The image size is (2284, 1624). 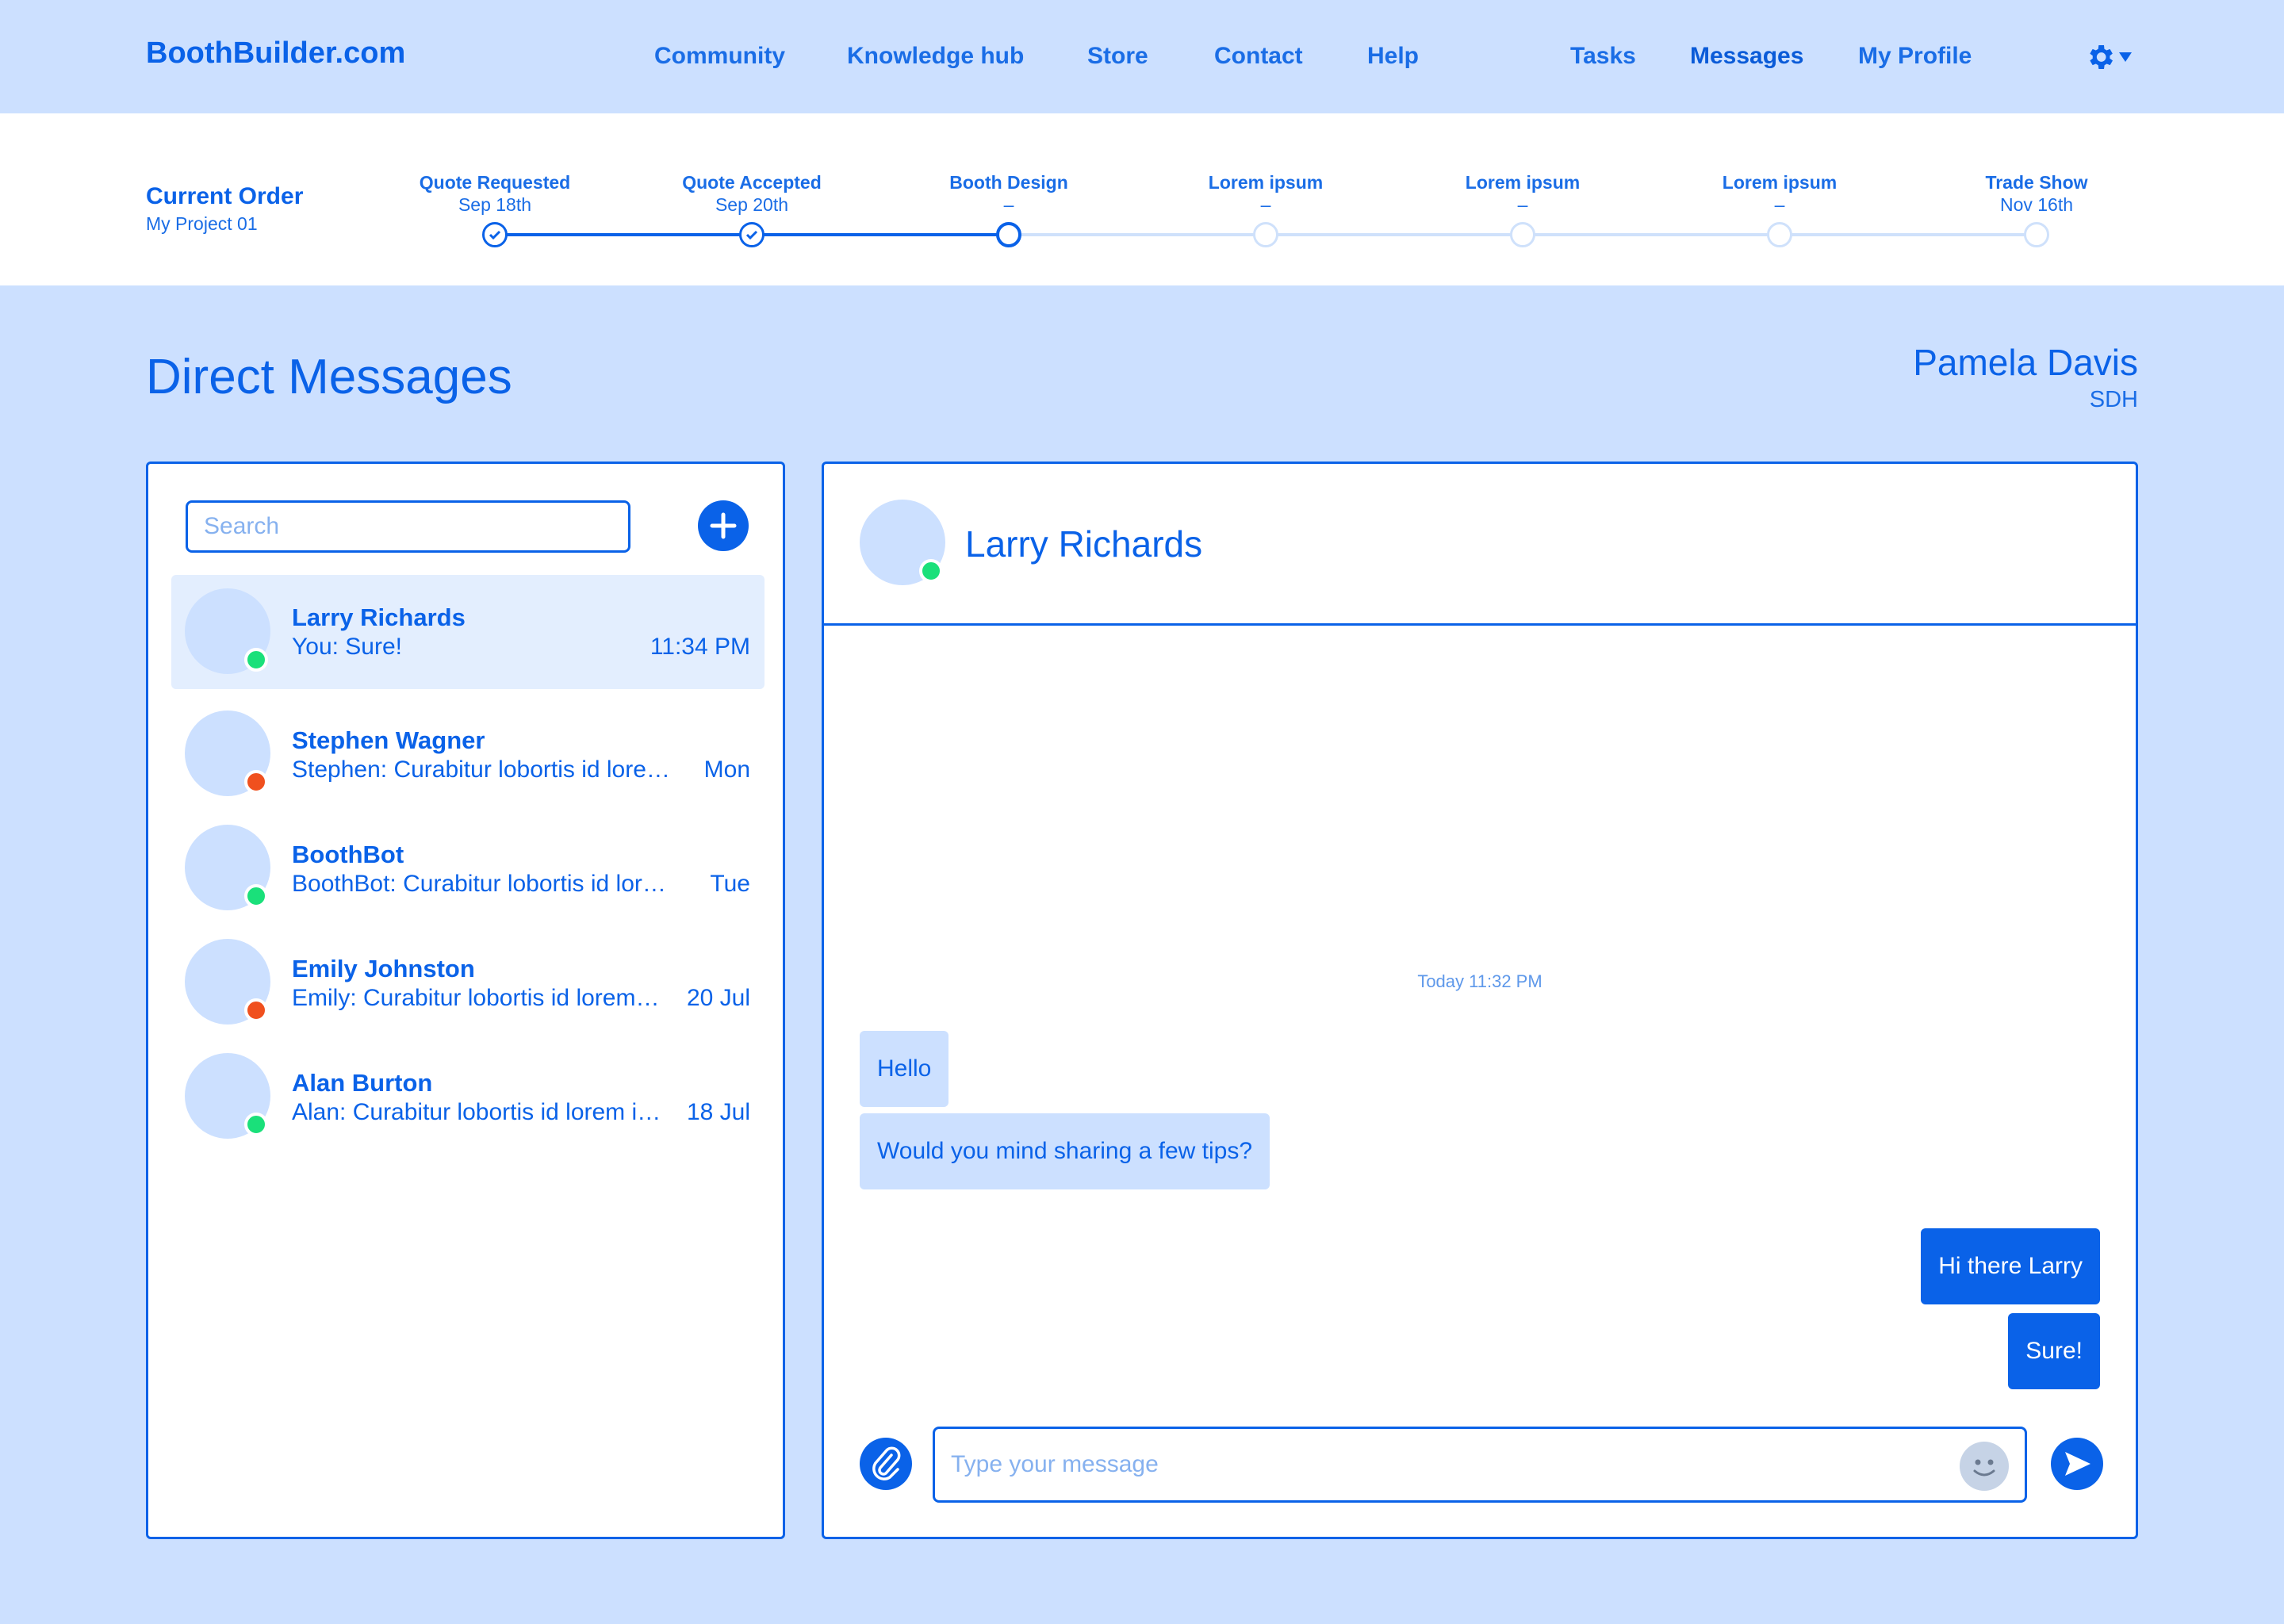 I want to click on settings-menu-button, so click(x=2108, y=57).